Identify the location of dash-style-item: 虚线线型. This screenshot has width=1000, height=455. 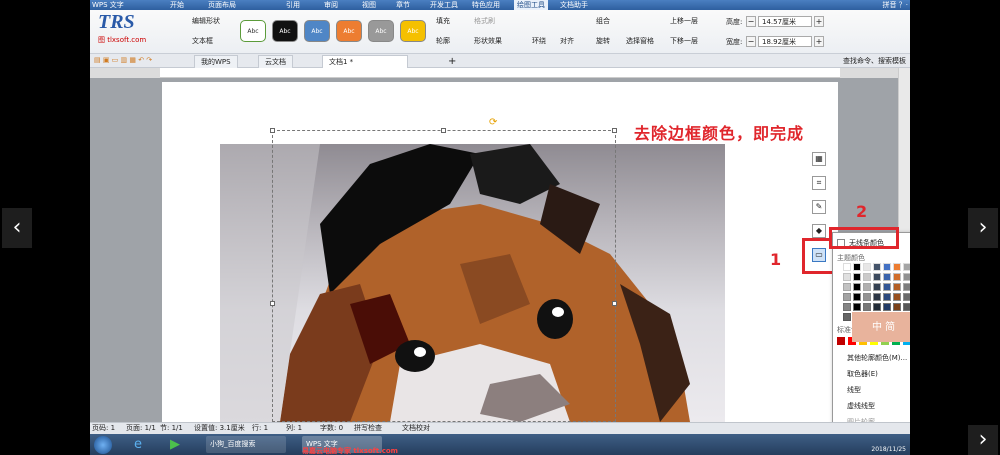
(861, 406).